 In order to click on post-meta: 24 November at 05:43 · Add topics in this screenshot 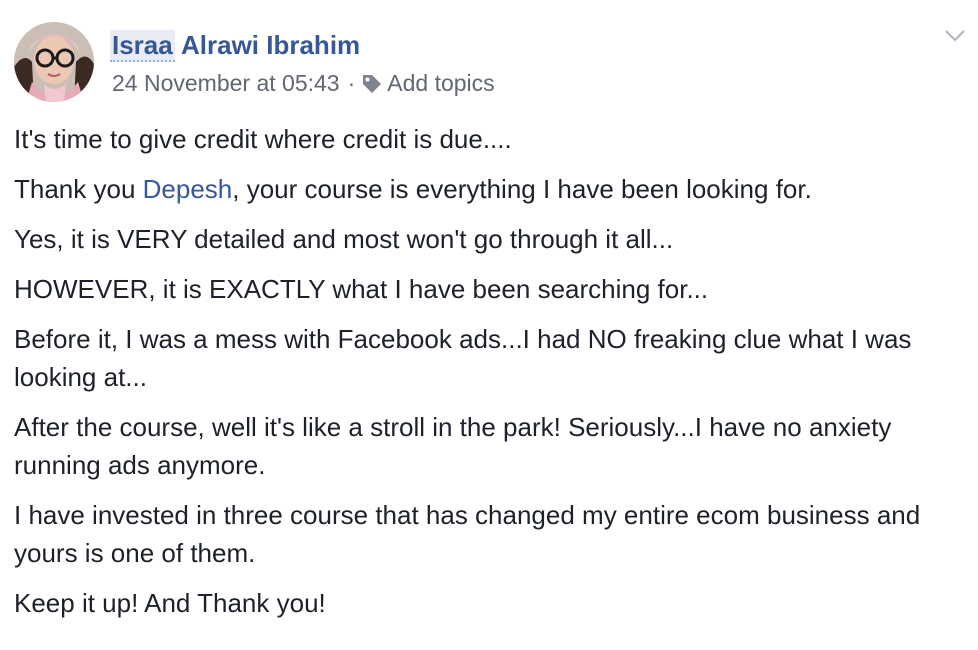, I will do `click(303, 83)`.